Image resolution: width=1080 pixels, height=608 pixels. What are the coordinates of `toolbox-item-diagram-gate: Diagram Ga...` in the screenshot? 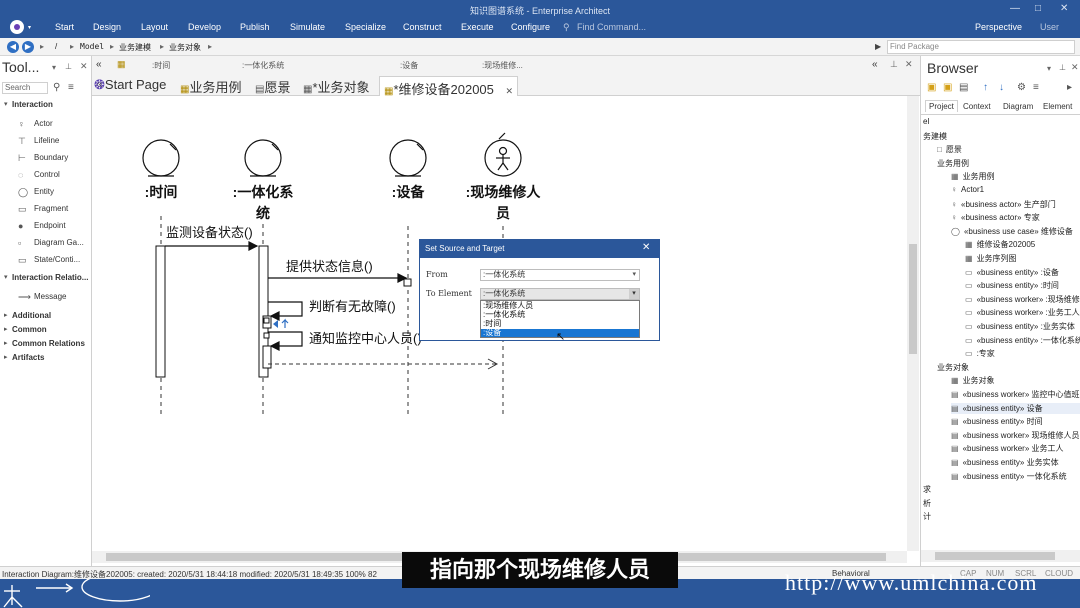 It's located at (59, 242).